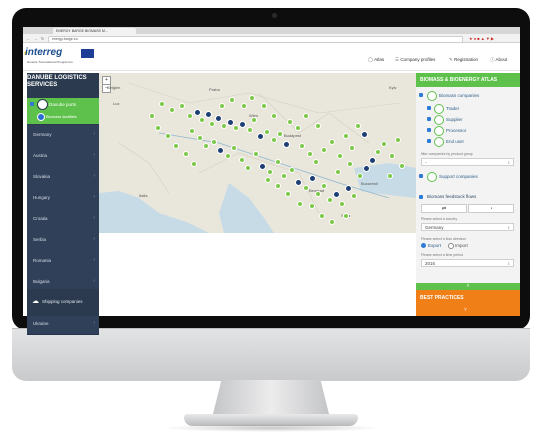  What do you see at coordinates (32, 104) in the screenshot?
I see `danube-ports-checkbox` at bounding box center [32, 104].